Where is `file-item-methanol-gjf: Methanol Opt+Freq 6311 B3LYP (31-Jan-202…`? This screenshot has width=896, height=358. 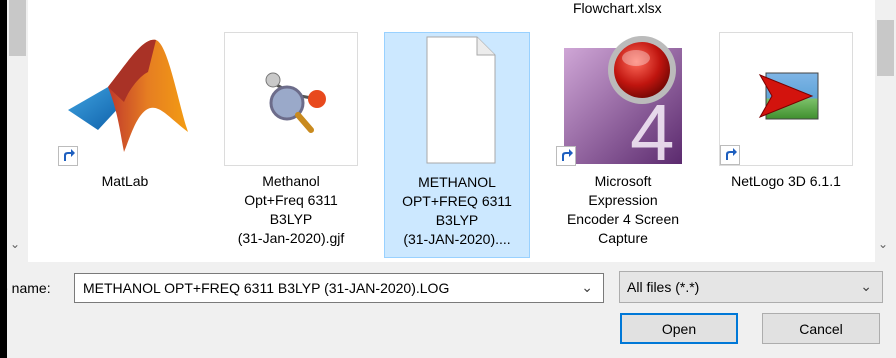 file-item-methanol-gjf: Methanol Opt+Freq 6311 B3LYP (31-Jan-202… is located at coordinates (291, 145).